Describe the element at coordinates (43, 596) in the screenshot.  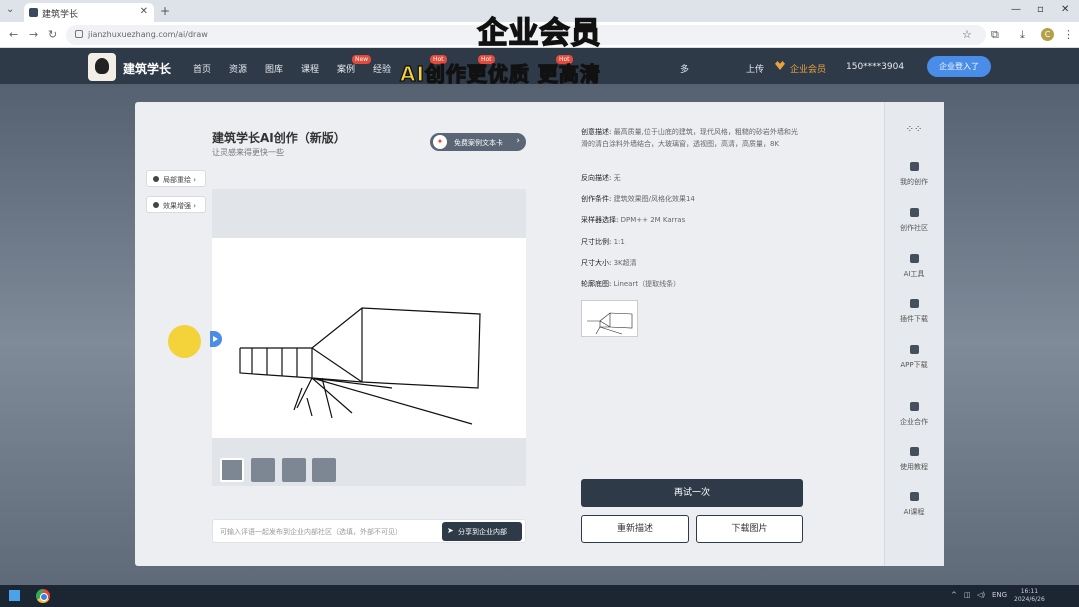
I see `chrome-icon` at that location.